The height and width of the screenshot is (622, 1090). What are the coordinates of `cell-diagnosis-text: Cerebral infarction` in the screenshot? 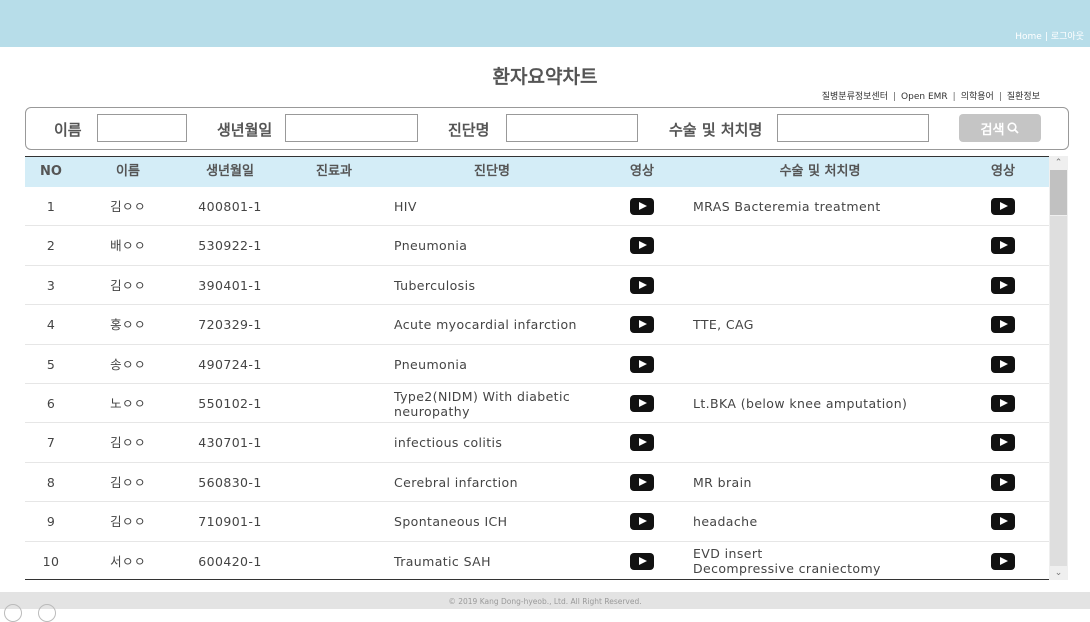 It's located at (456, 482).